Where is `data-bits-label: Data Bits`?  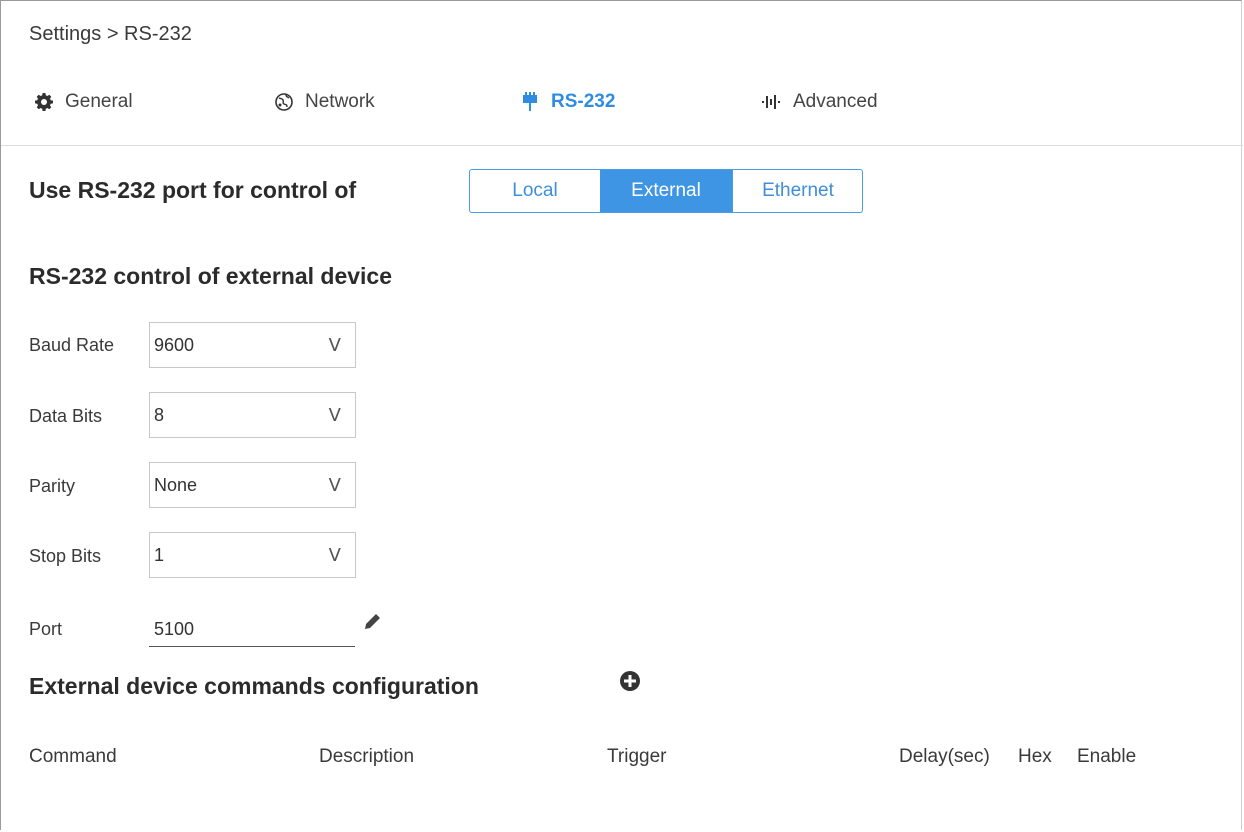 data-bits-label: Data Bits is located at coordinates (66, 416).